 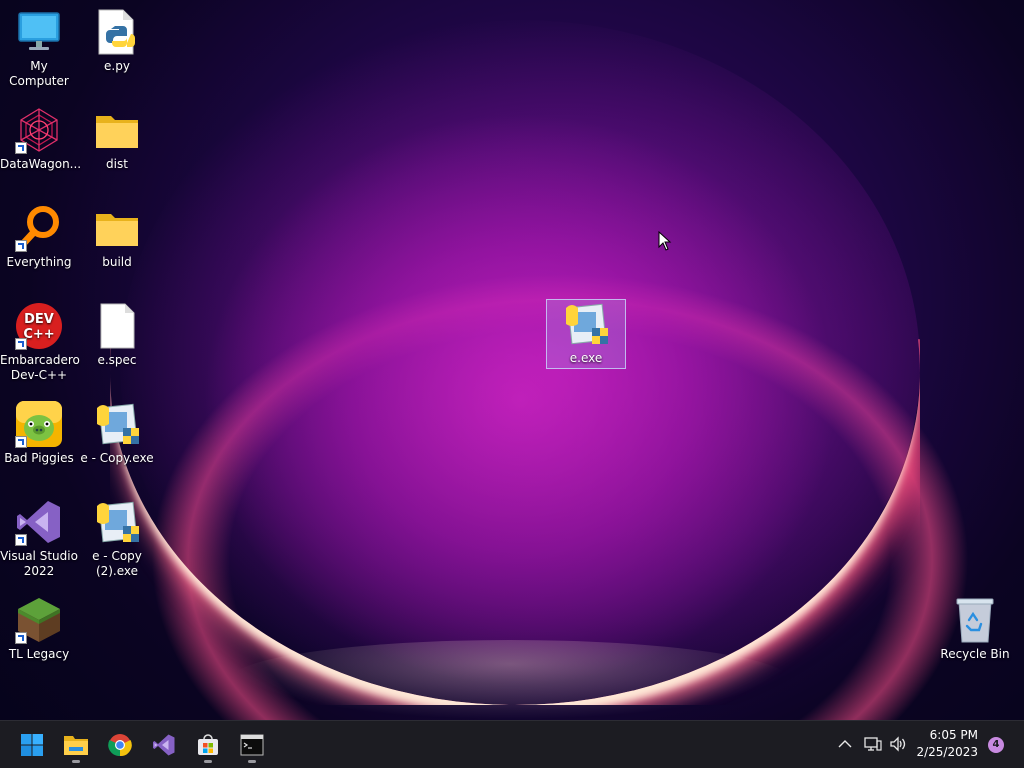 I want to click on desktop-icon-recycle-bin: Recycle Bin, so click(x=975, y=629).